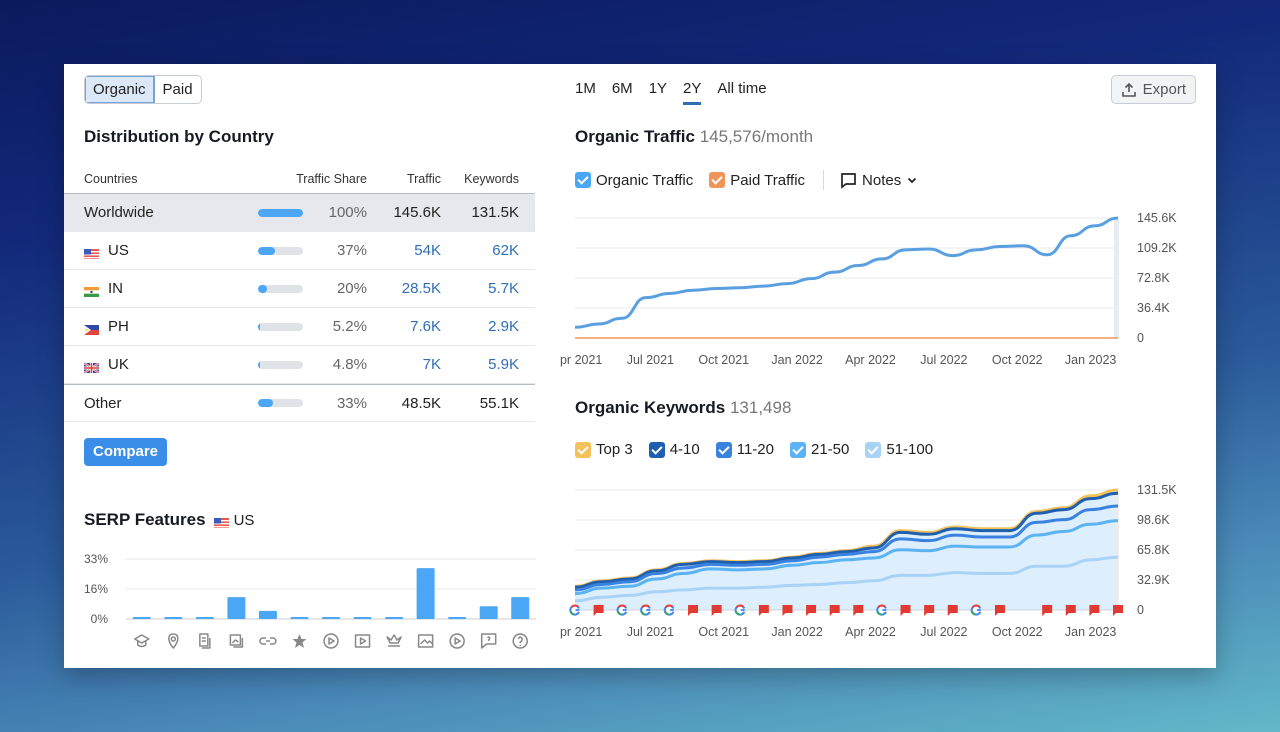 The image size is (1280, 732). What do you see at coordinates (1157, 248) in the screenshot?
I see `y-tick-label: 109.2K` at bounding box center [1157, 248].